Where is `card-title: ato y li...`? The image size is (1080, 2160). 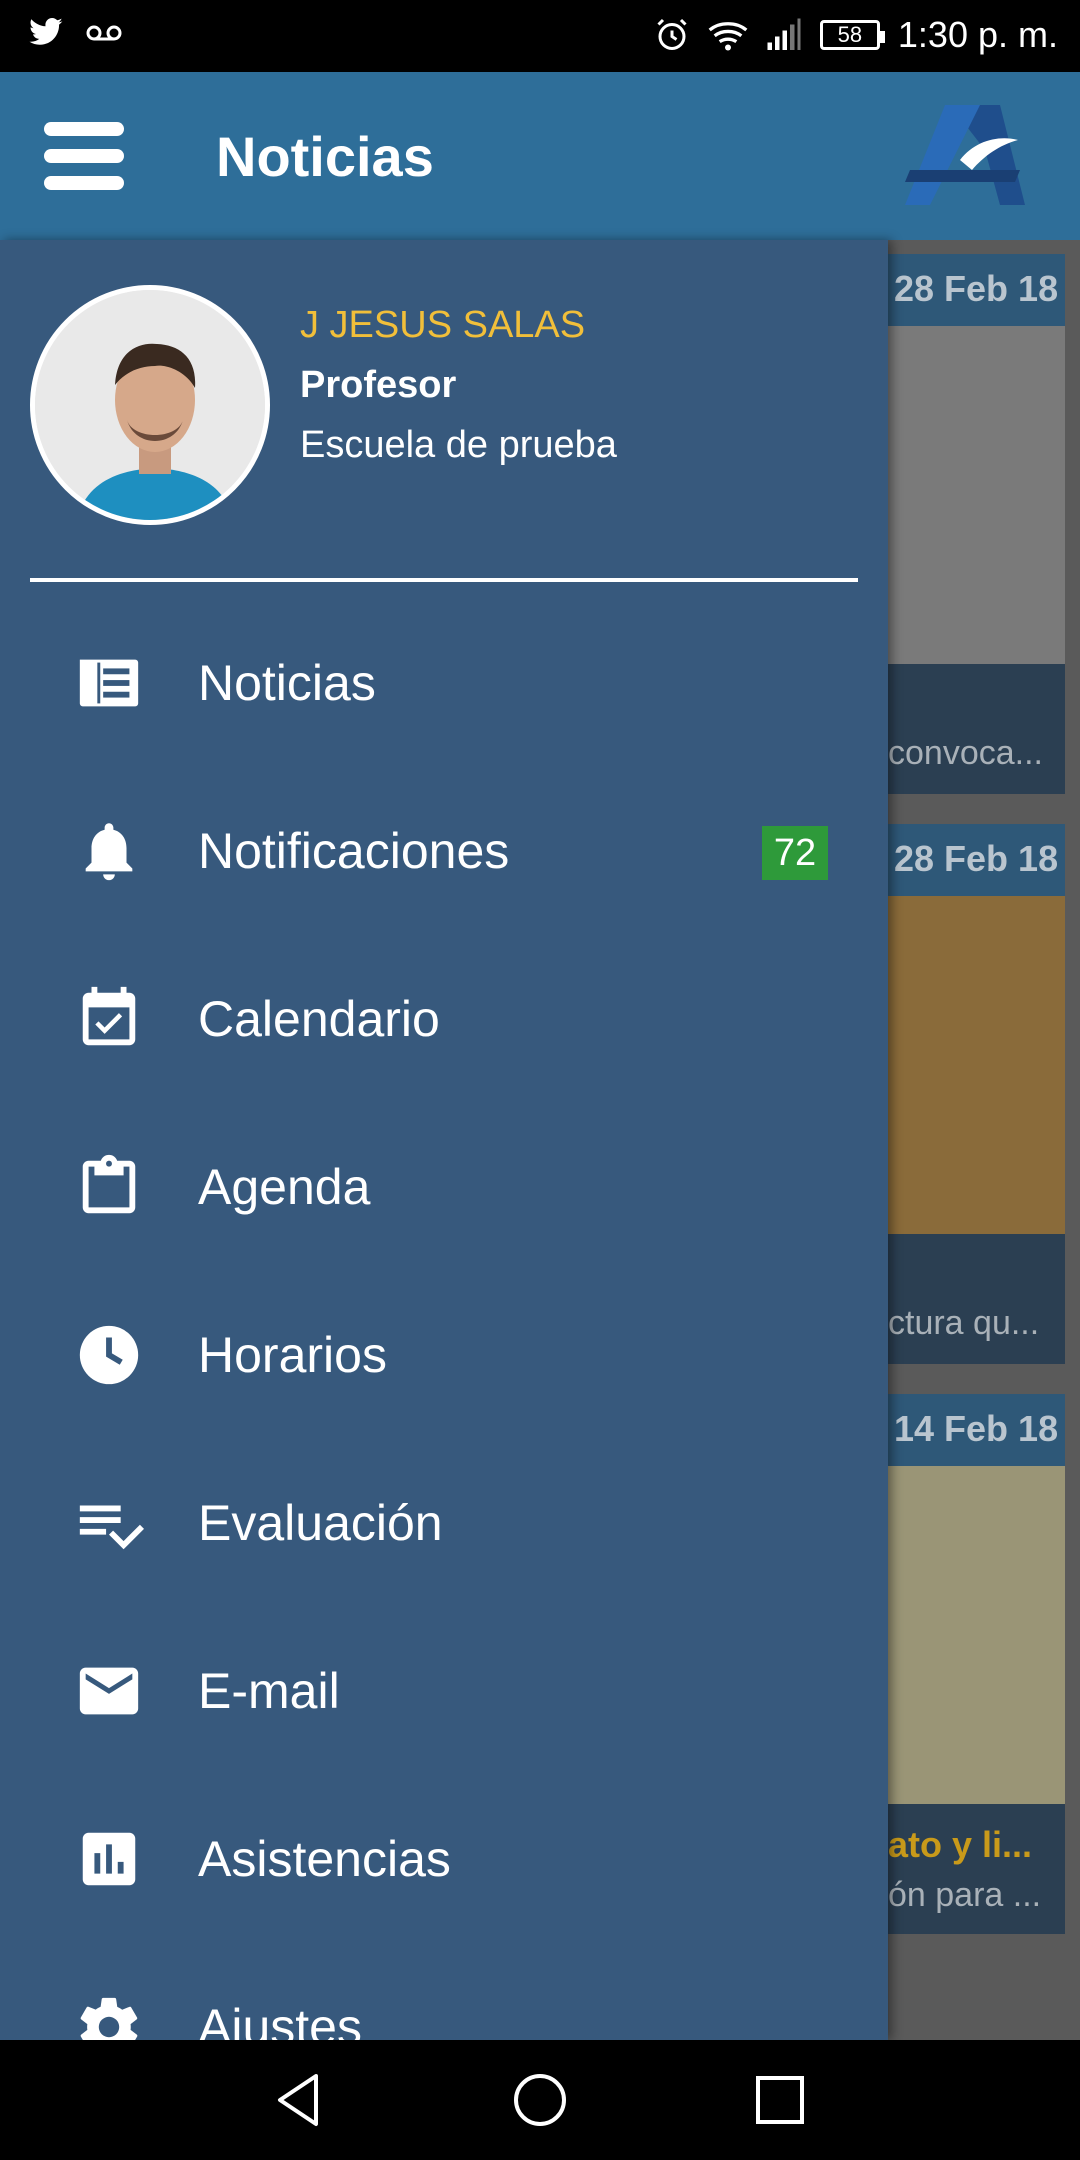 card-title: ato y li... is located at coordinates (960, 1844).